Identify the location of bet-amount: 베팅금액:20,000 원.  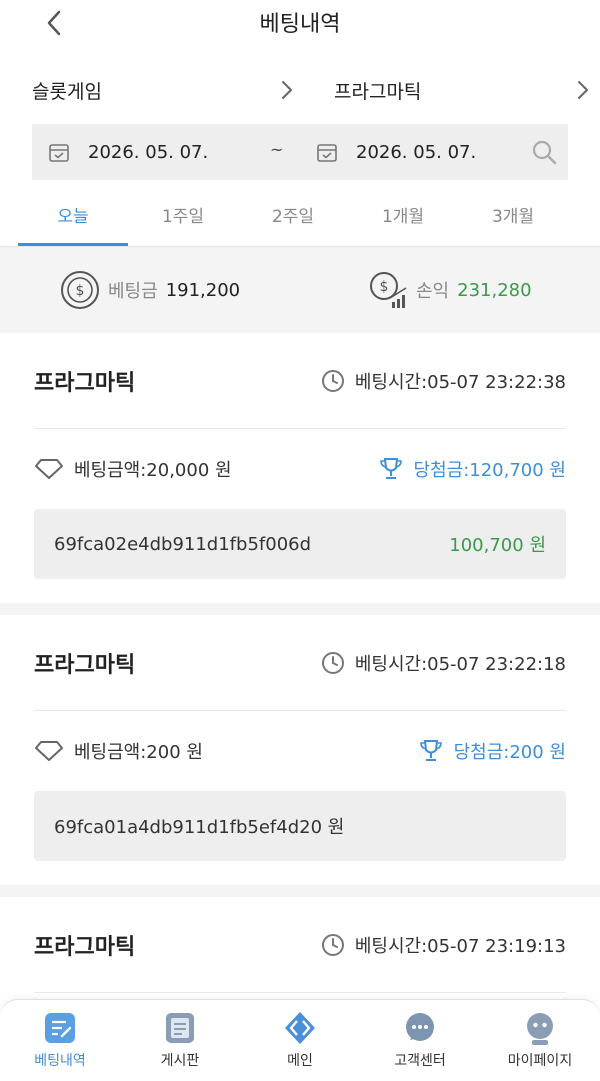
(133, 469).